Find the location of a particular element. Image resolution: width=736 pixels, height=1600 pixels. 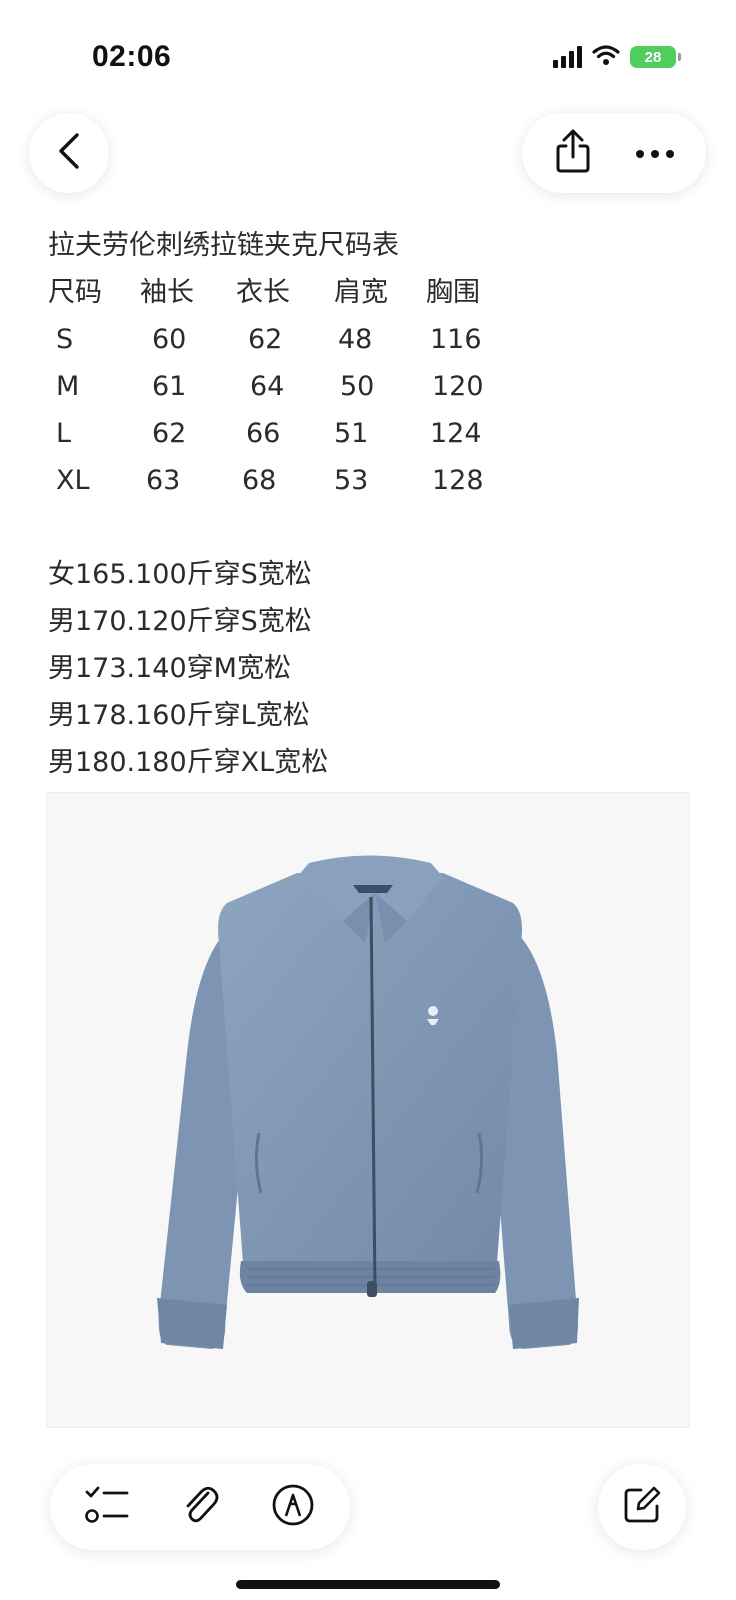

compose-icon is located at coordinates (642, 1507).